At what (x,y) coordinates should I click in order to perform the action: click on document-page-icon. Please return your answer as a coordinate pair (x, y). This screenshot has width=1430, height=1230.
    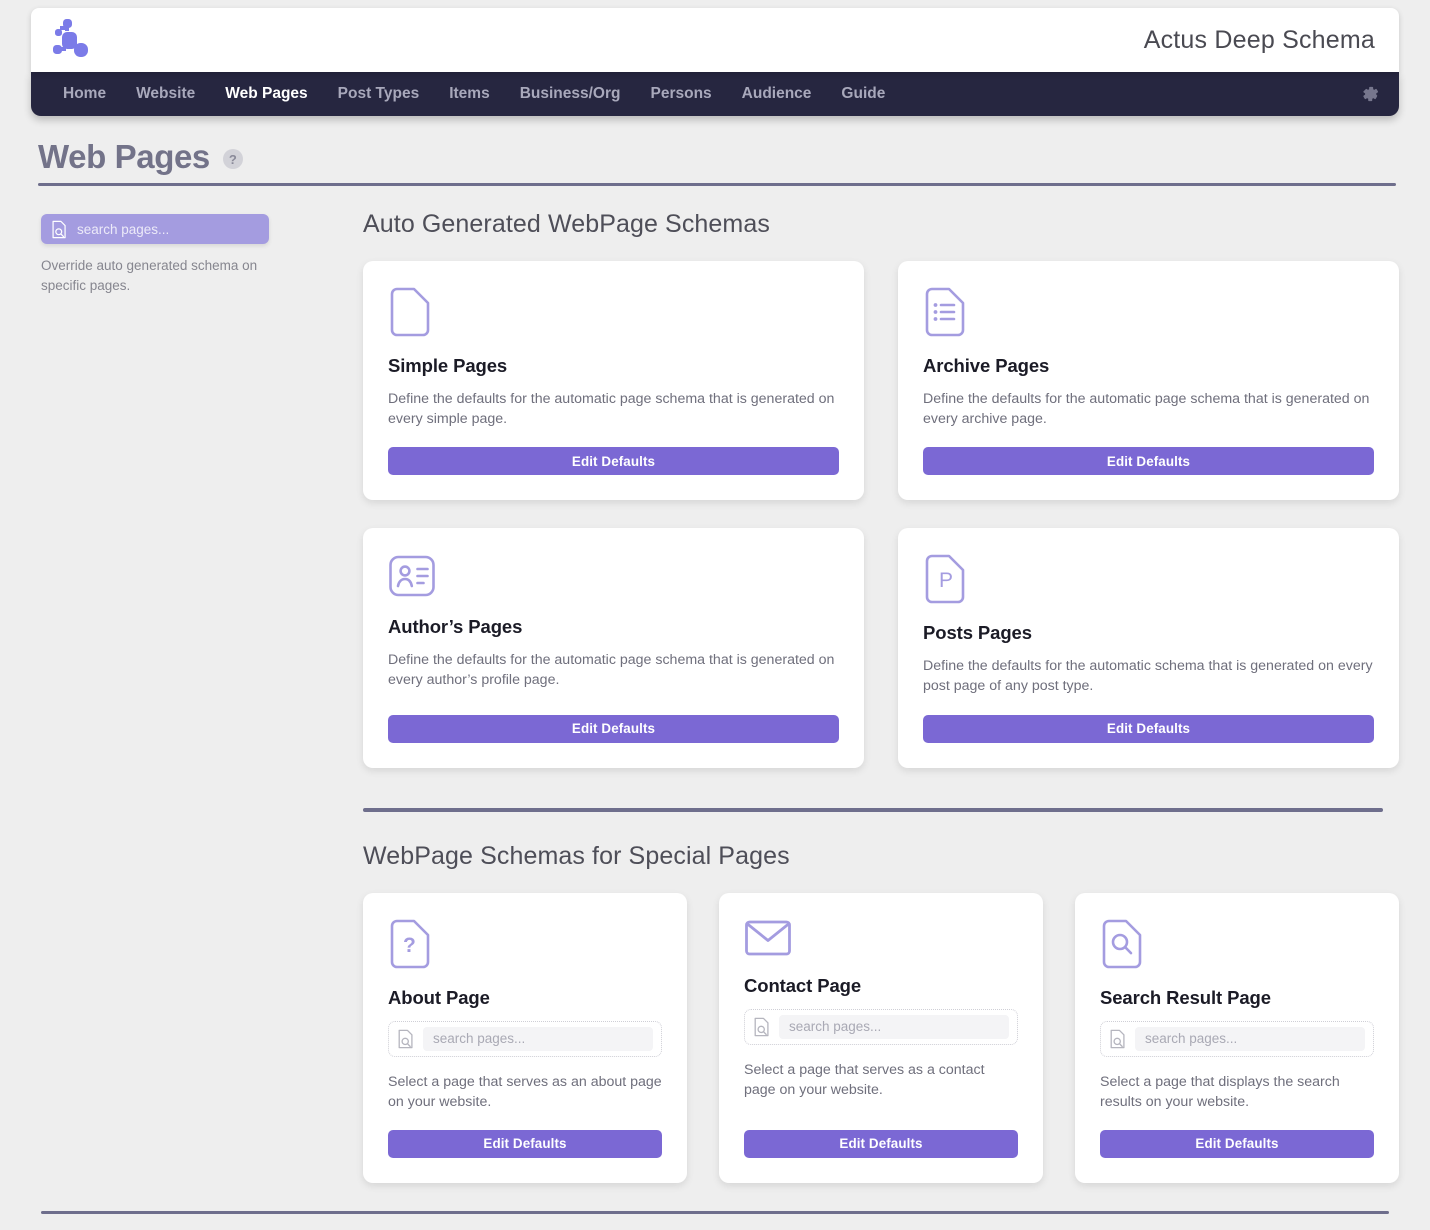
    Looking at the image, I should click on (613, 312).